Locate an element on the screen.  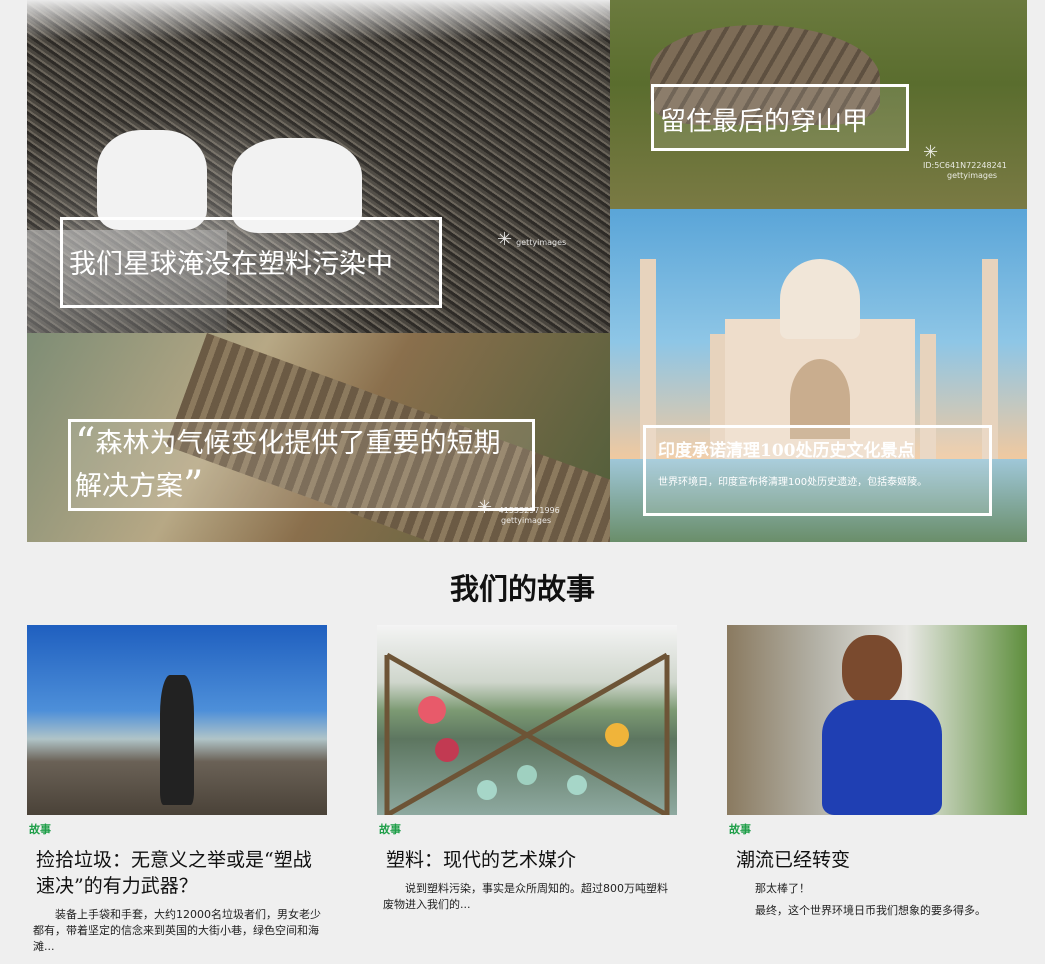
story-title: 潮流已经转变 is located at coordinates (877, 860).